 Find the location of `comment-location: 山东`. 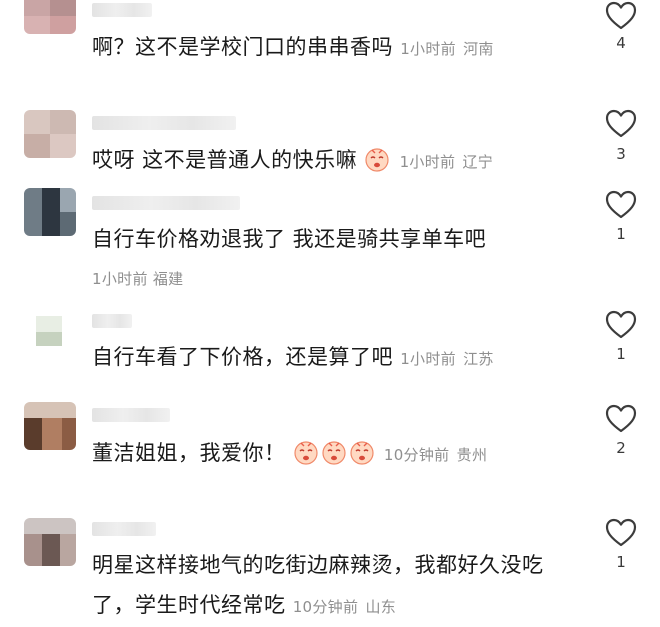

comment-location: 山东 is located at coordinates (381, 607).